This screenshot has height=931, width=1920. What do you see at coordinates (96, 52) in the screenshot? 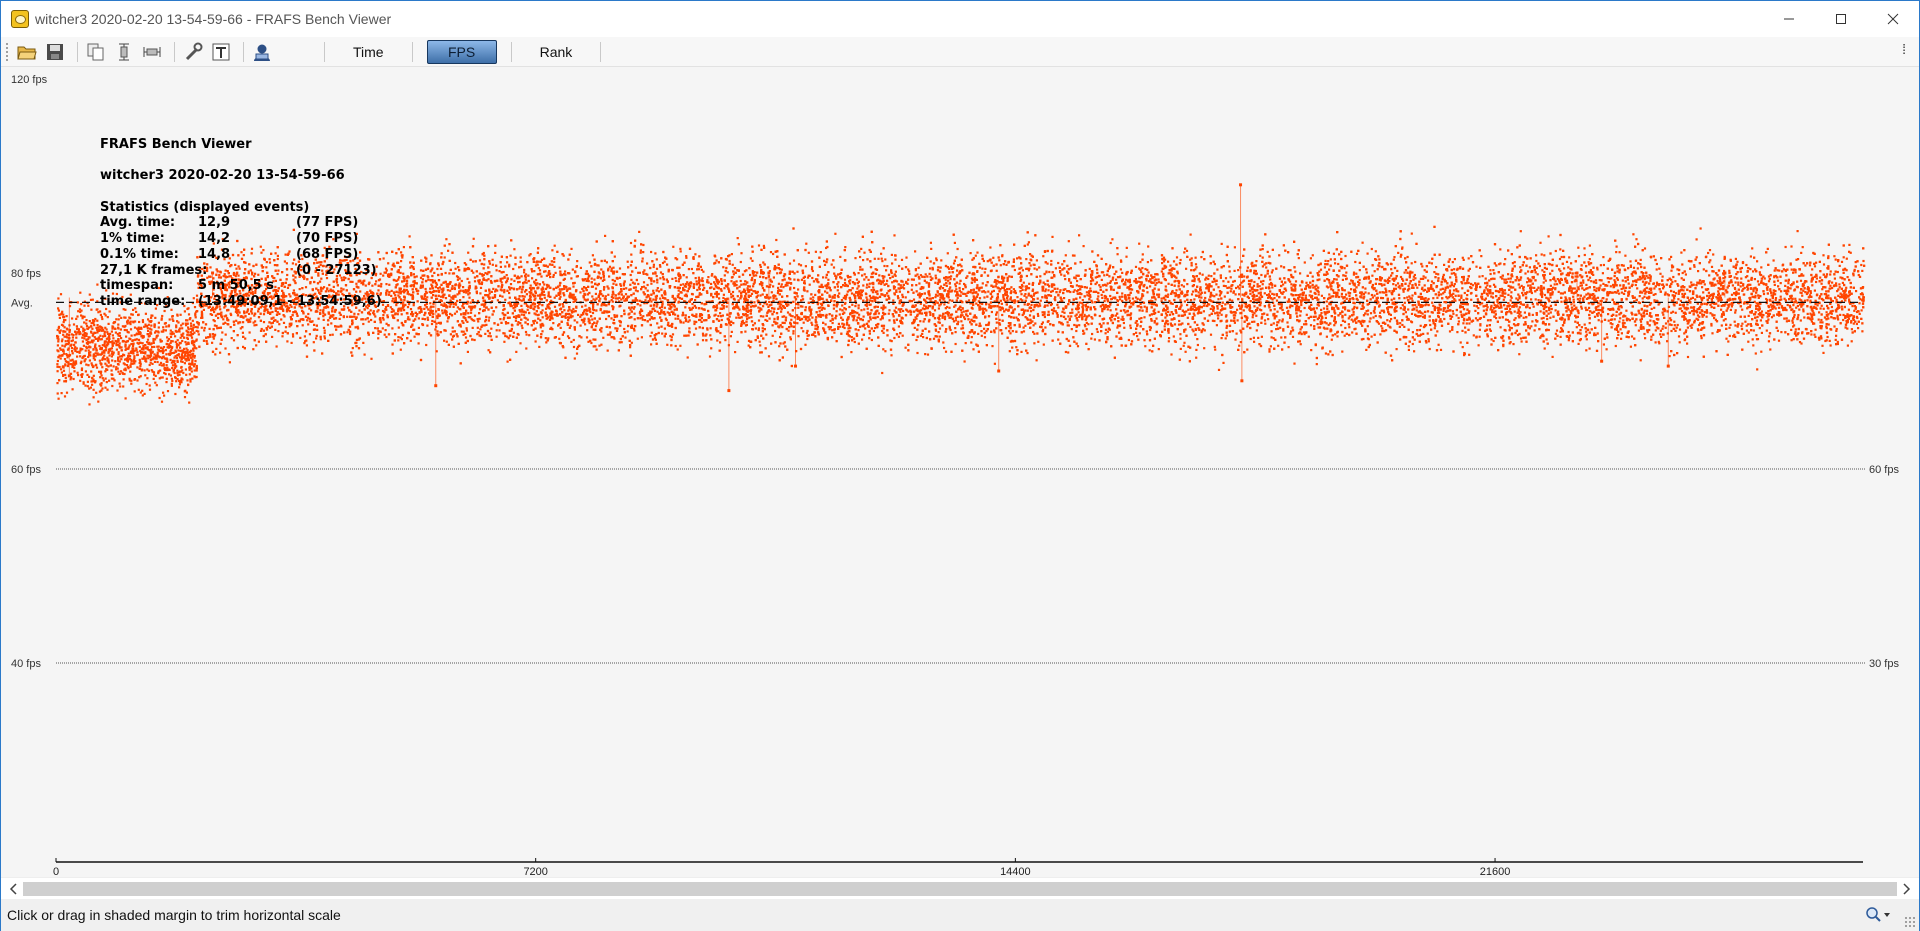
I see `copy-icon` at bounding box center [96, 52].